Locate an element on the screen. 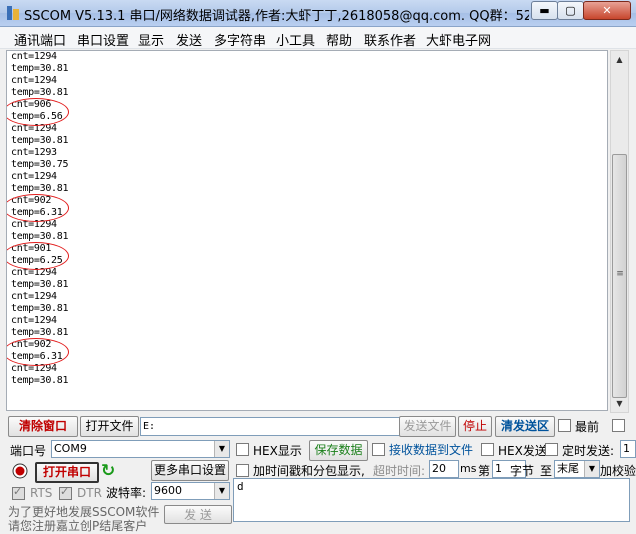 This screenshot has height=534, width=636. port-label: 端口号 is located at coordinates (28, 451).